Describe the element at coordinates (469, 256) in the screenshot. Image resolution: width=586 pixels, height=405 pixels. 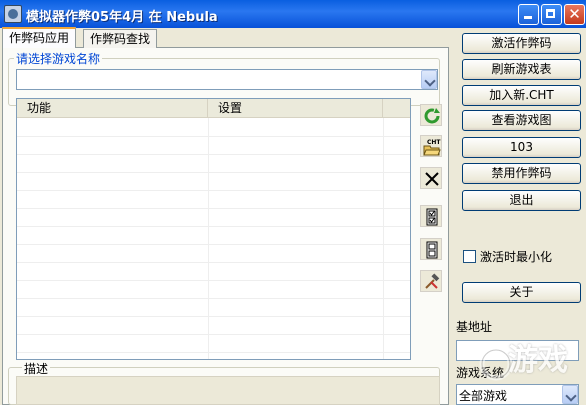
I see `minimize-on-activate-checkbox` at that location.